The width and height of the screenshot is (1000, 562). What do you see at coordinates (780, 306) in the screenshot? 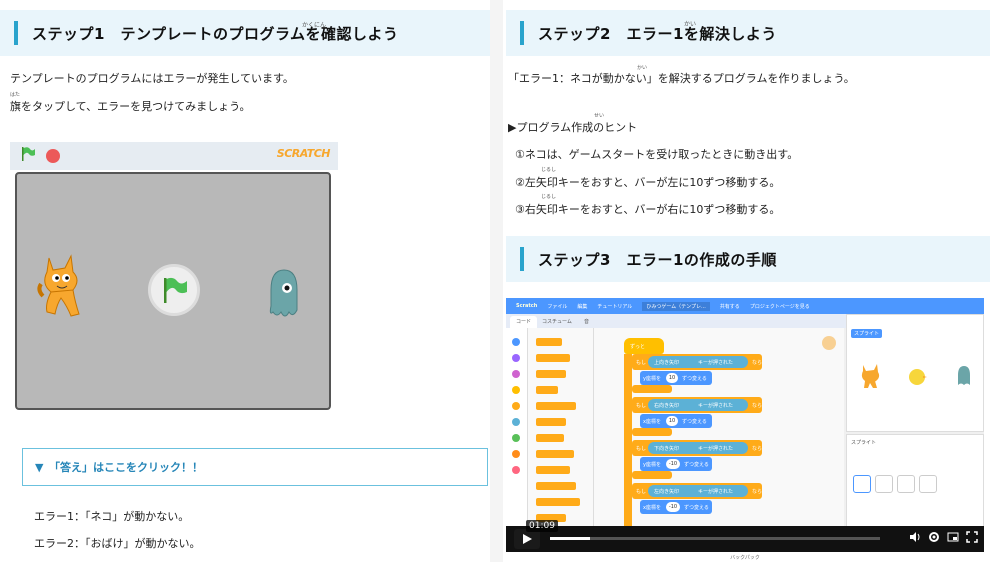
I see `menu-project-page: プロジェクトページを見る` at bounding box center [780, 306].